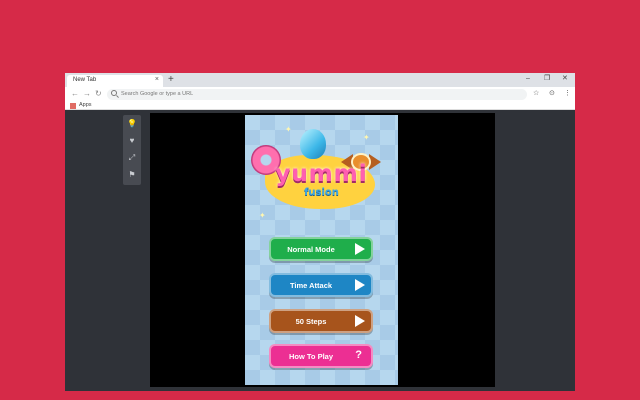  Describe the element at coordinates (87, 94) in the screenshot. I see `forward-icon: →` at that location.